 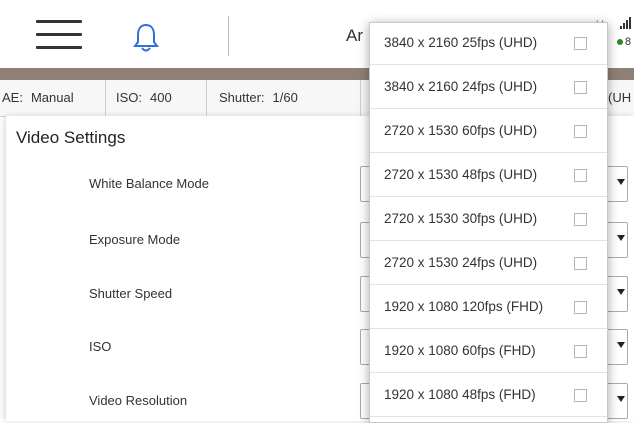 I want to click on header-title: Ar, so click(x=354, y=35).